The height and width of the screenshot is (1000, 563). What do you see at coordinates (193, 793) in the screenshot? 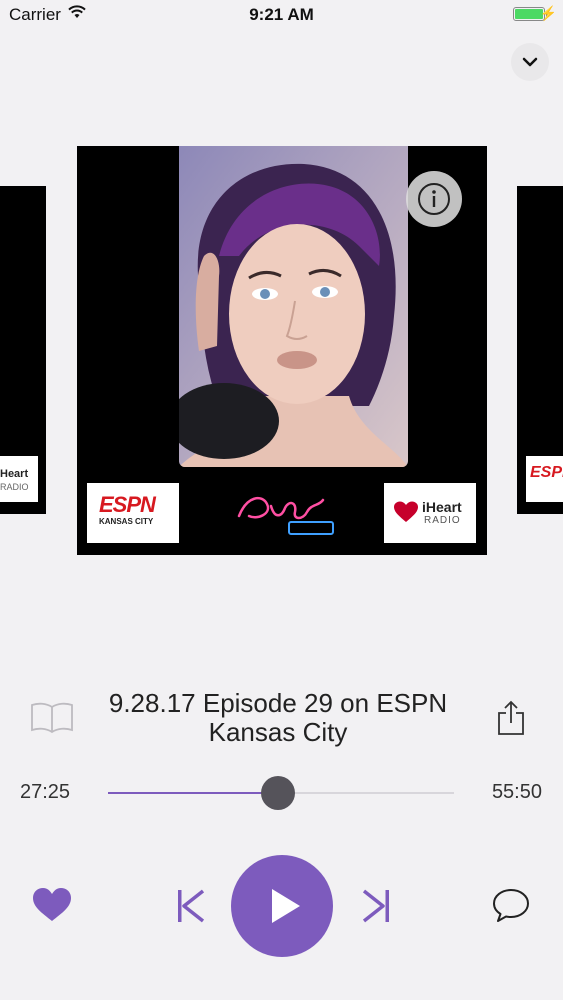
I see `progress-fill` at bounding box center [193, 793].